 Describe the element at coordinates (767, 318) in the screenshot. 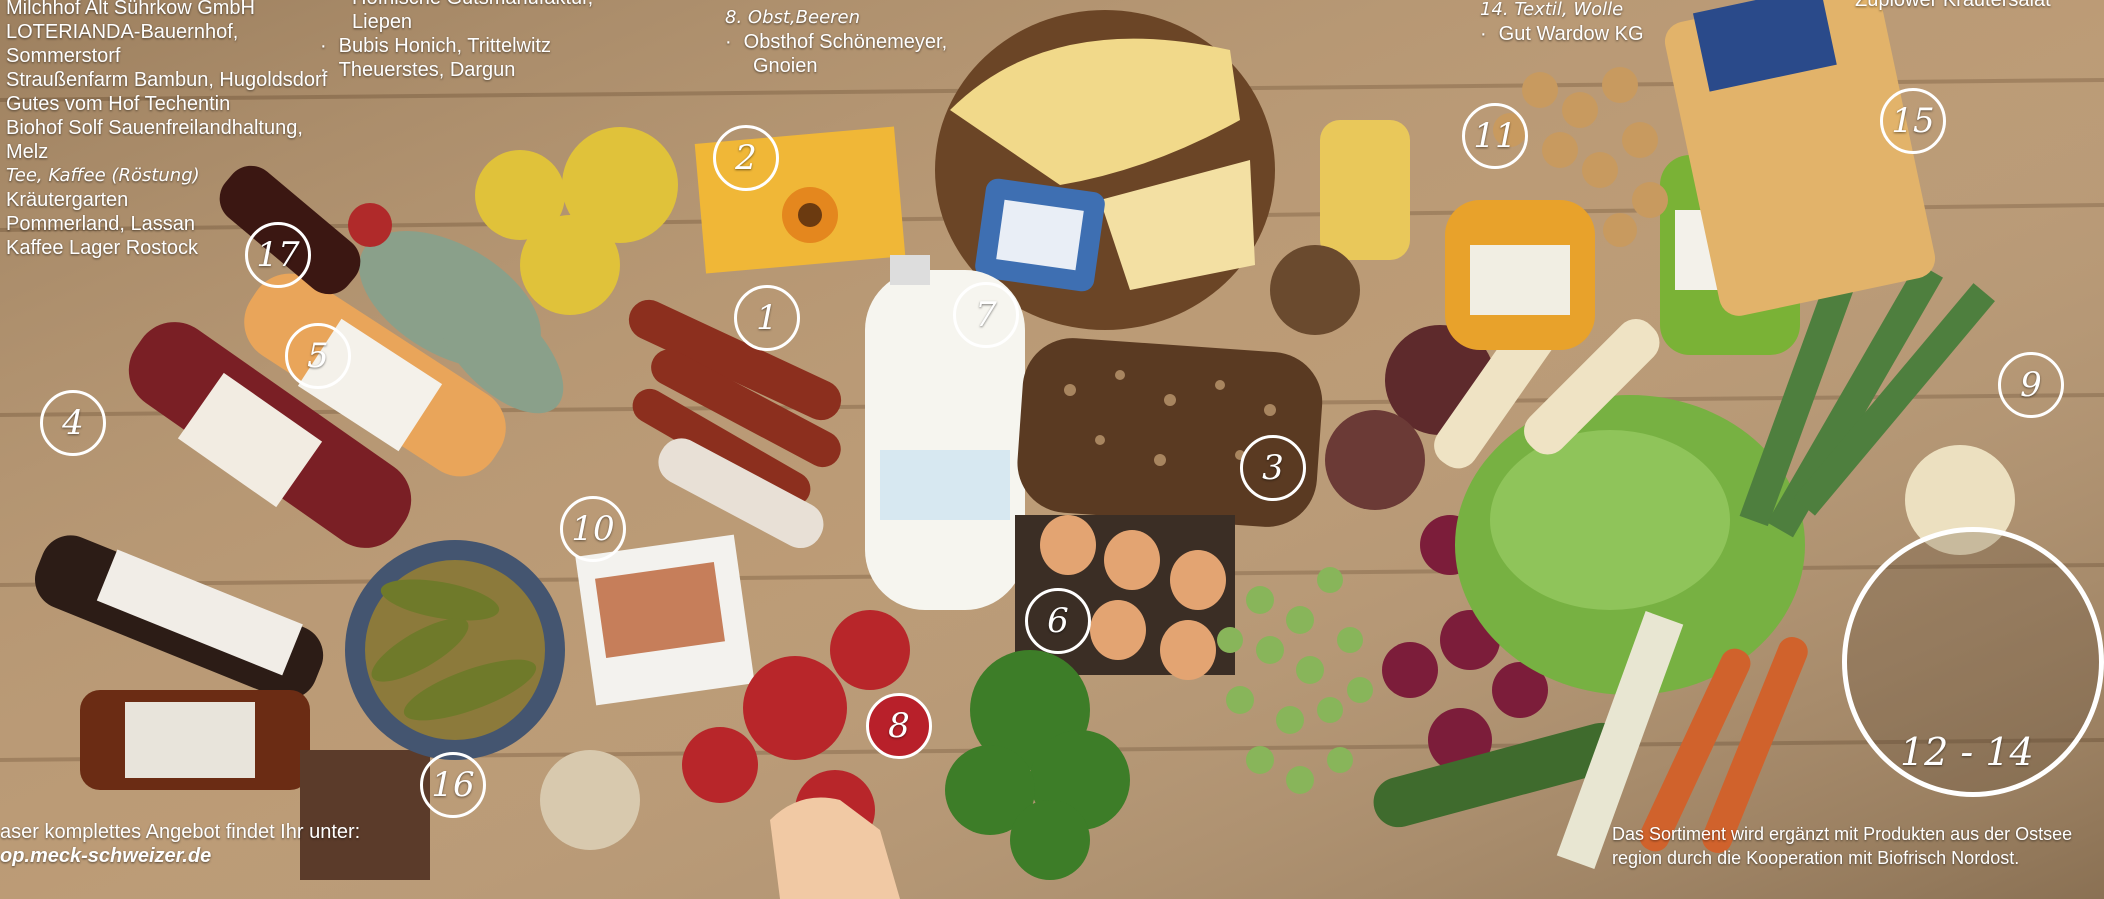

I see `marker-1: 1` at that location.